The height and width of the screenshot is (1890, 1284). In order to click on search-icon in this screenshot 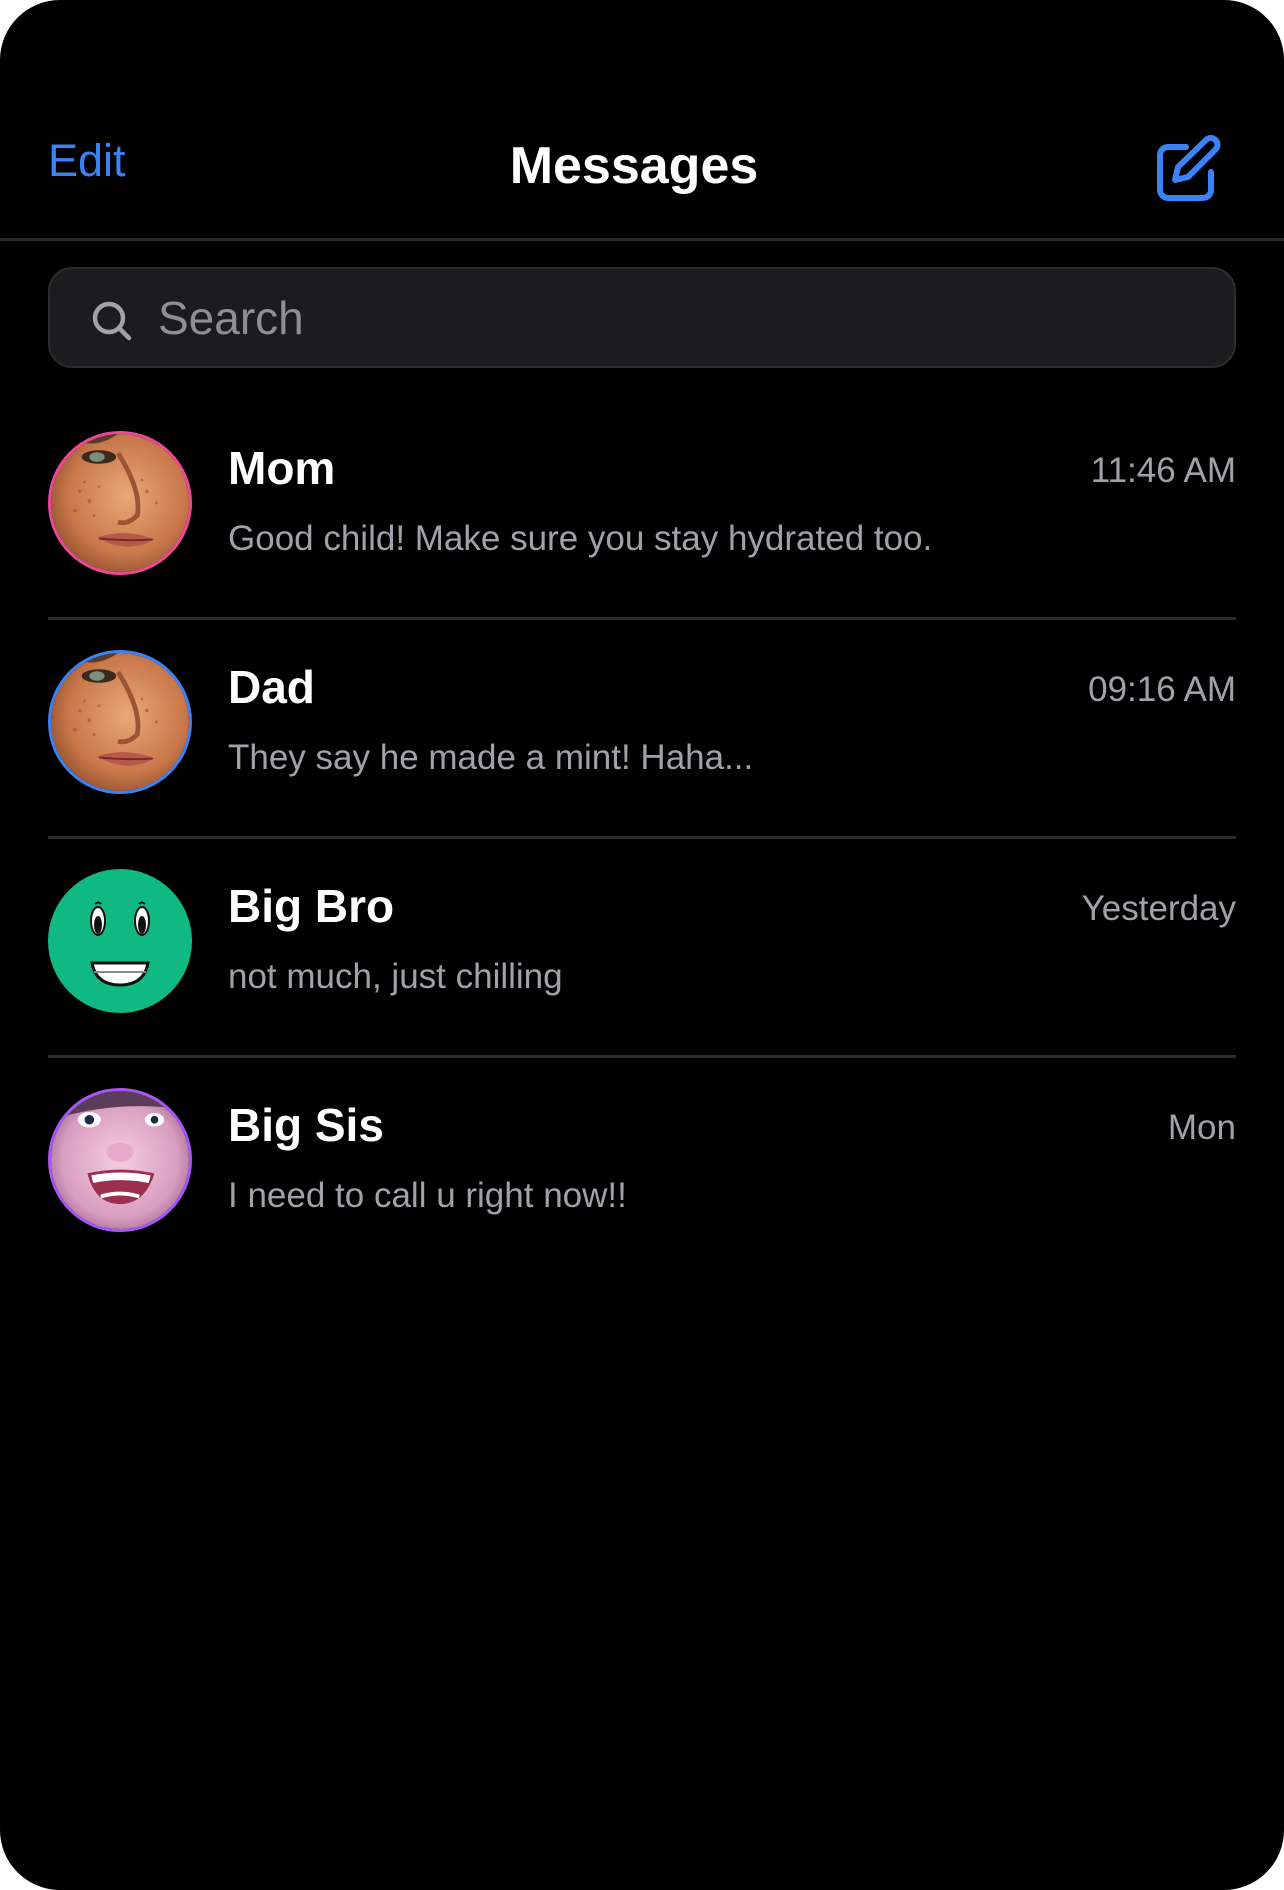, I will do `click(112, 321)`.